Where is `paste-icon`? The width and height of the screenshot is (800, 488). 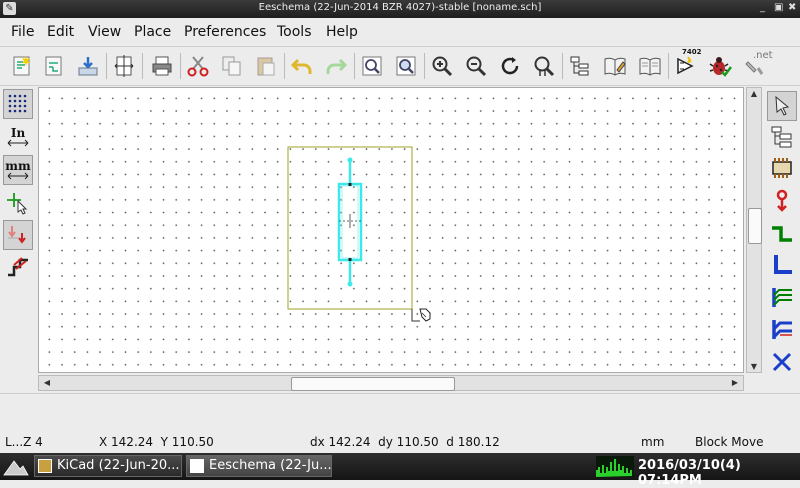
paste-icon is located at coordinates (266, 66).